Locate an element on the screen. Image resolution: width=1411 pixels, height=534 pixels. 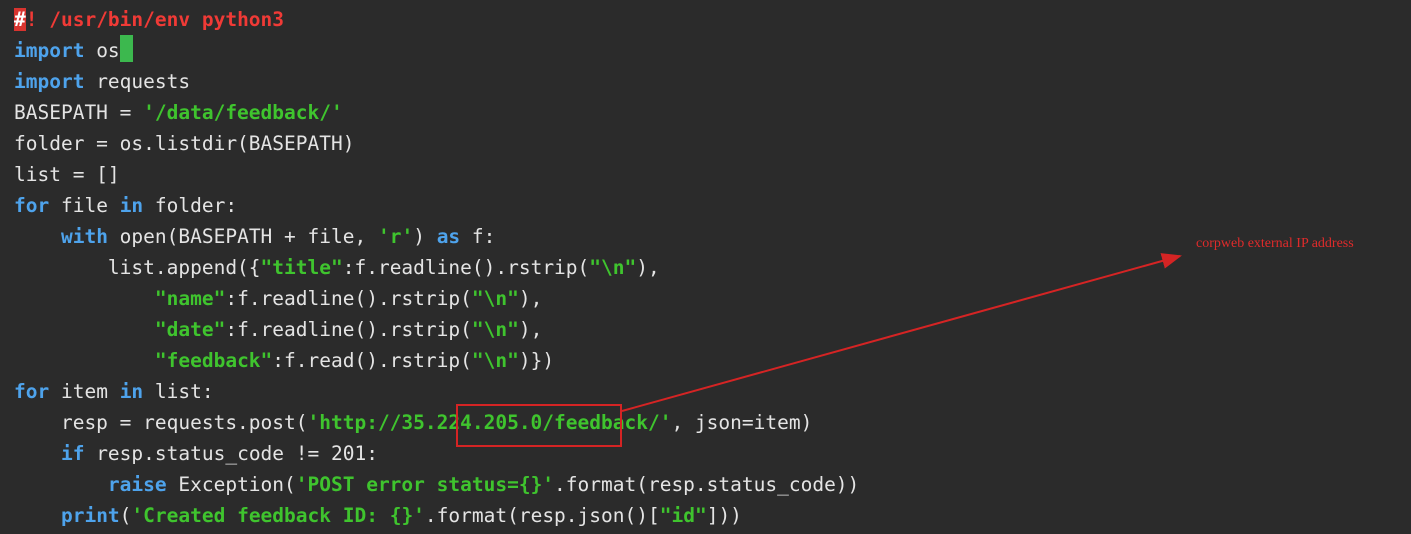
code-token: folder = os.listdir(BASEPATH) is located at coordinates (184, 143).